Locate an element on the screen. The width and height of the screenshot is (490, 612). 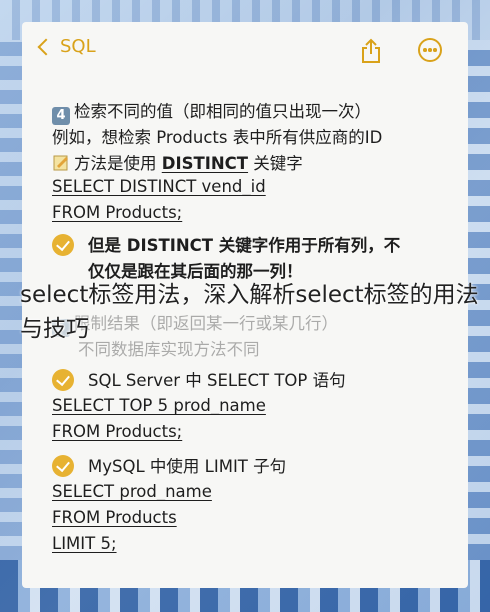
background-pattern-left is located at coordinates (11, 300).